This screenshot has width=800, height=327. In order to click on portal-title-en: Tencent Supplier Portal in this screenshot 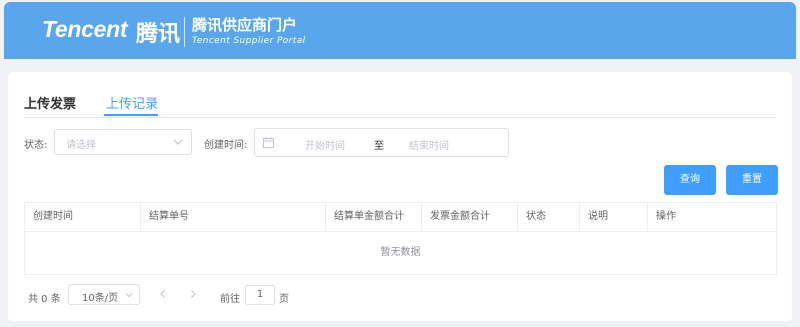, I will do `click(249, 41)`.